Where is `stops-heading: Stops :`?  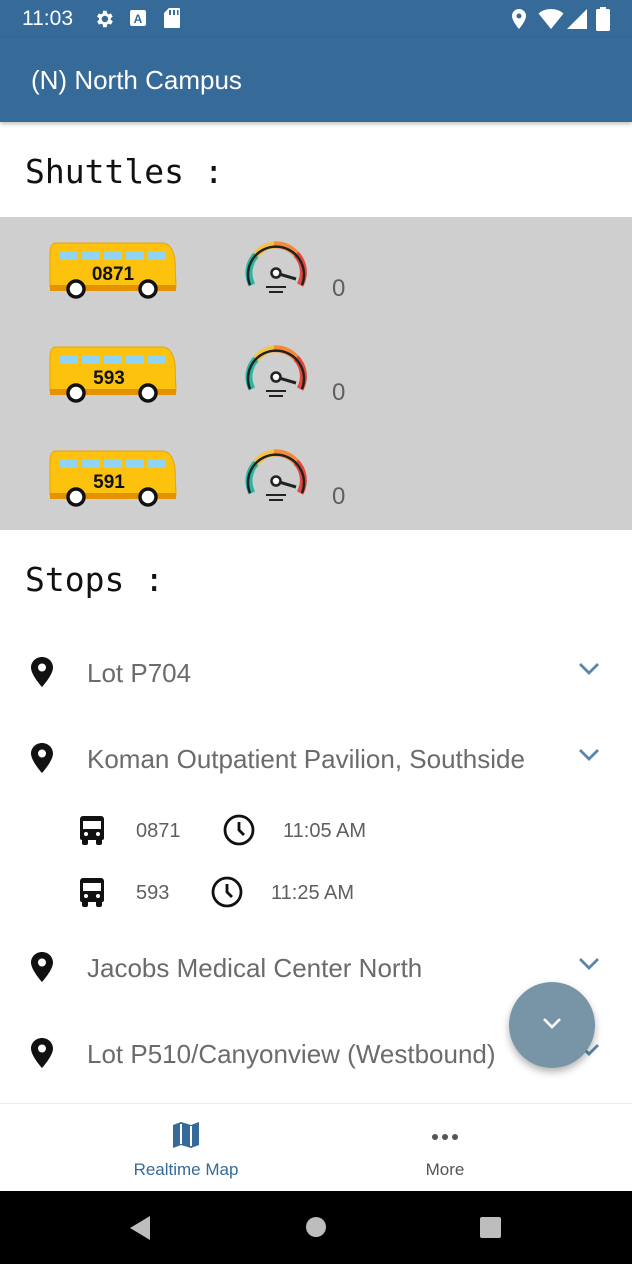 stops-heading: Stops : is located at coordinates (95, 579).